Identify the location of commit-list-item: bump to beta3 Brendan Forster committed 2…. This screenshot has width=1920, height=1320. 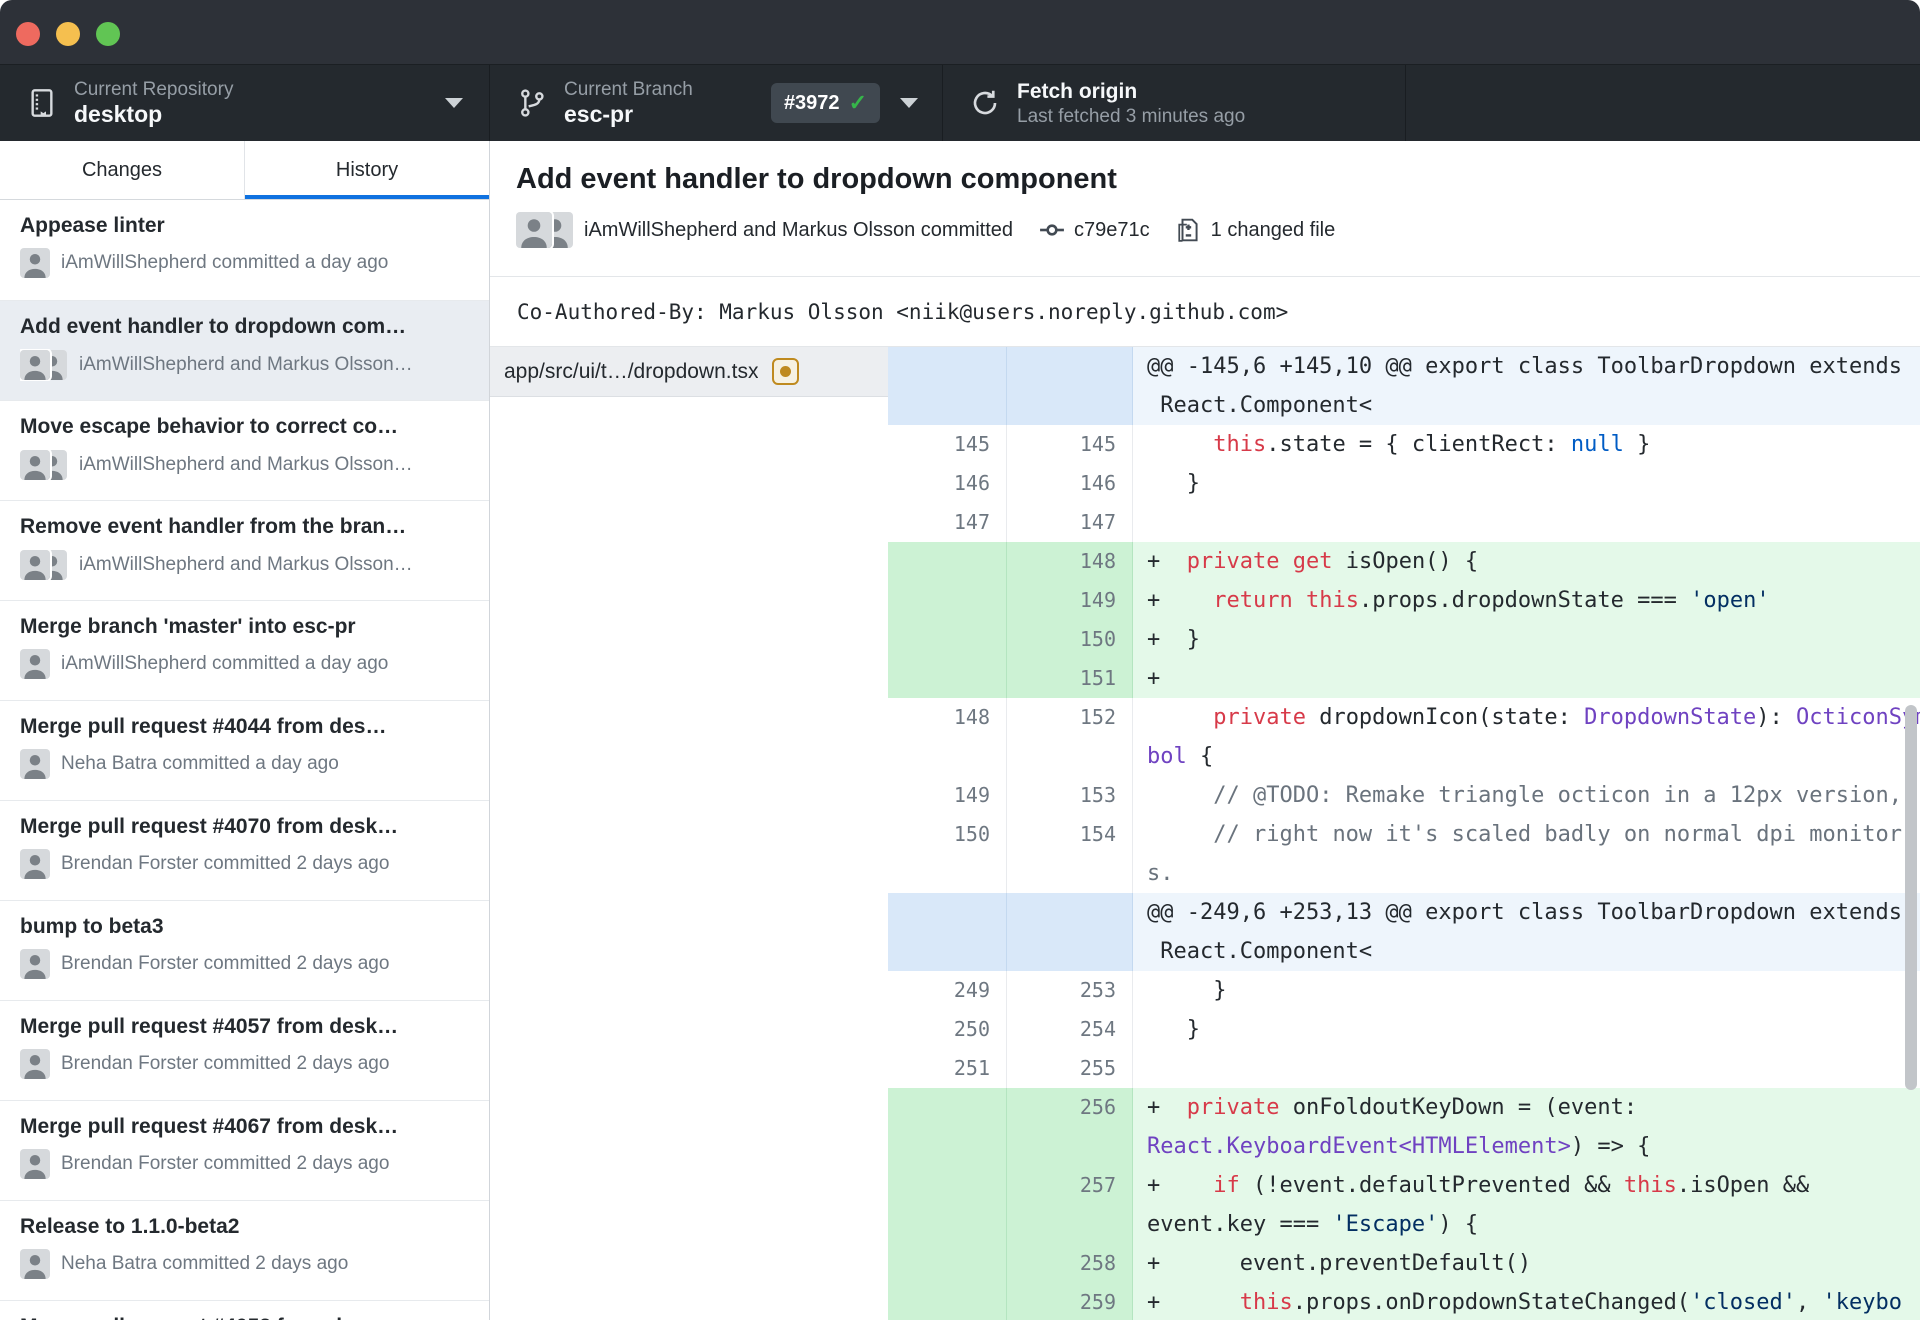
(244, 950).